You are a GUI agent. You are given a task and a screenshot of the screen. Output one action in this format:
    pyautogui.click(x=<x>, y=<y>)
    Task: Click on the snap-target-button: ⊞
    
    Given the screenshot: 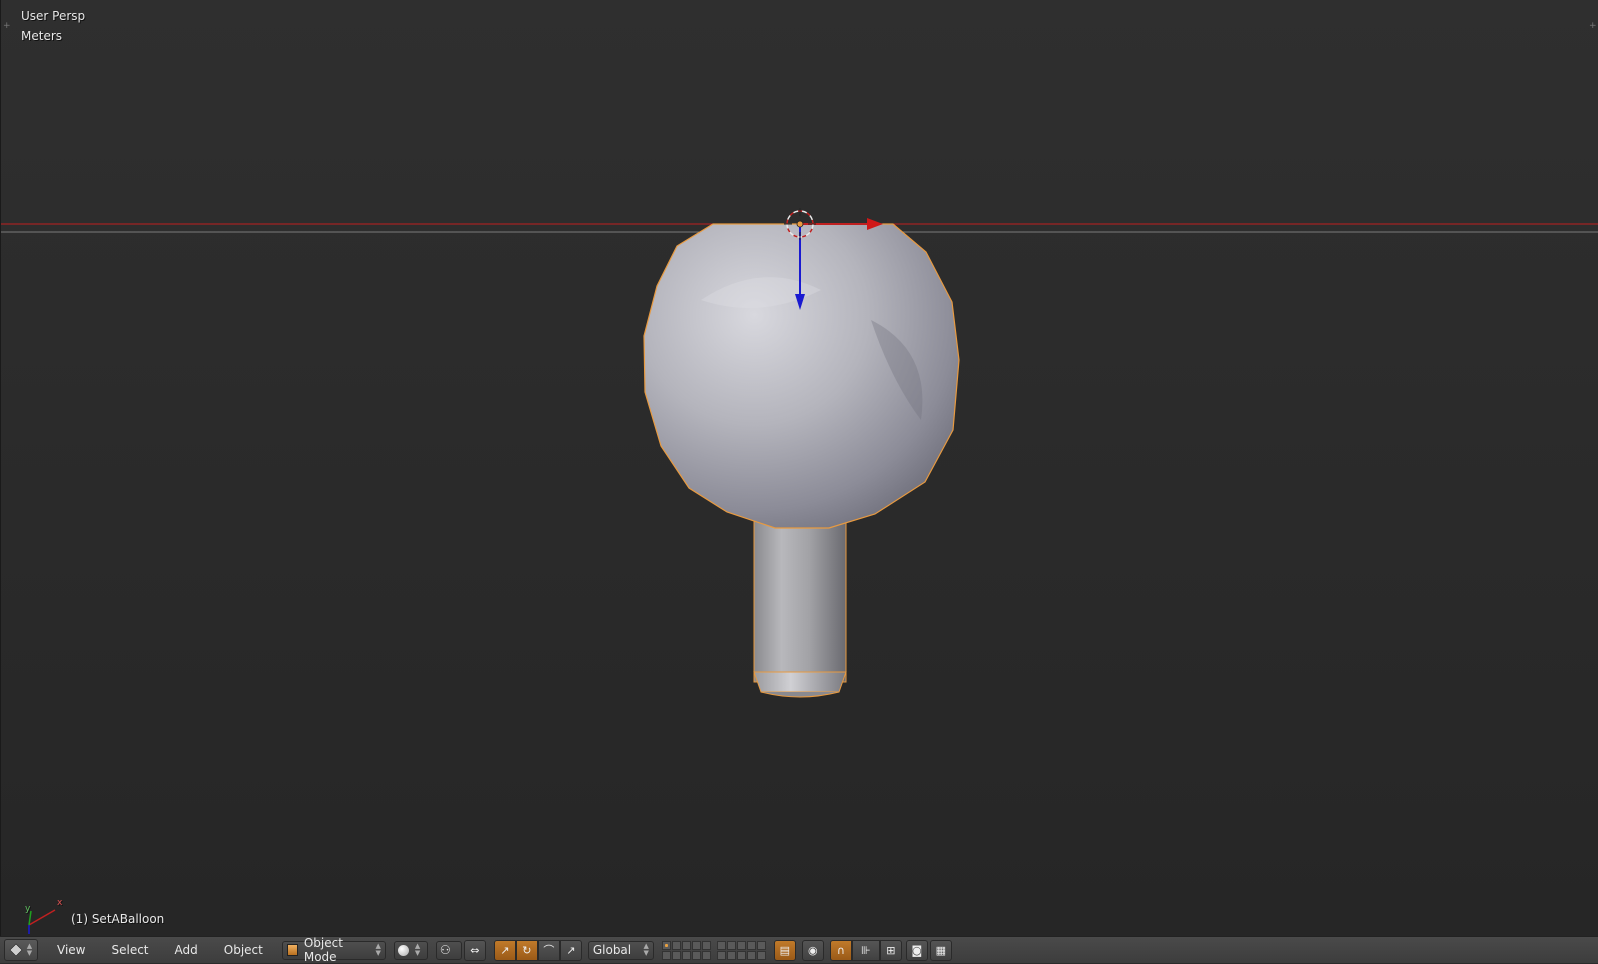 What is the action you would take?
    pyautogui.click(x=890, y=950)
    